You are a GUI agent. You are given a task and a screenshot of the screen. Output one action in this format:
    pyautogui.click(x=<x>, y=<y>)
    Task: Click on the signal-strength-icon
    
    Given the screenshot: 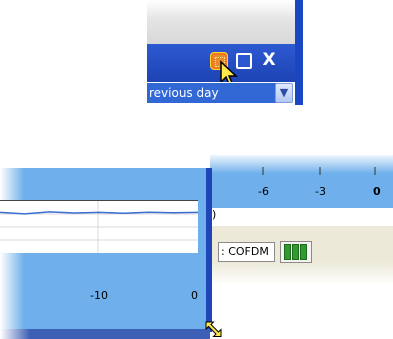 What is the action you would take?
    pyautogui.click(x=296, y=252)
    